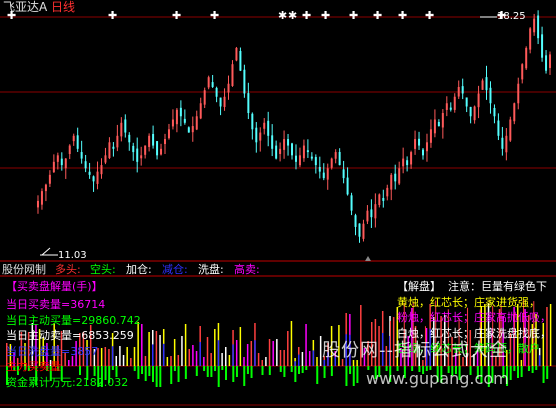 This screenshot has height=408, width=556. What do you see at coordinates (437, 378) in the screenshot?
I see `watermark-url: www.gupang.com` at bounding box center [437, 378].